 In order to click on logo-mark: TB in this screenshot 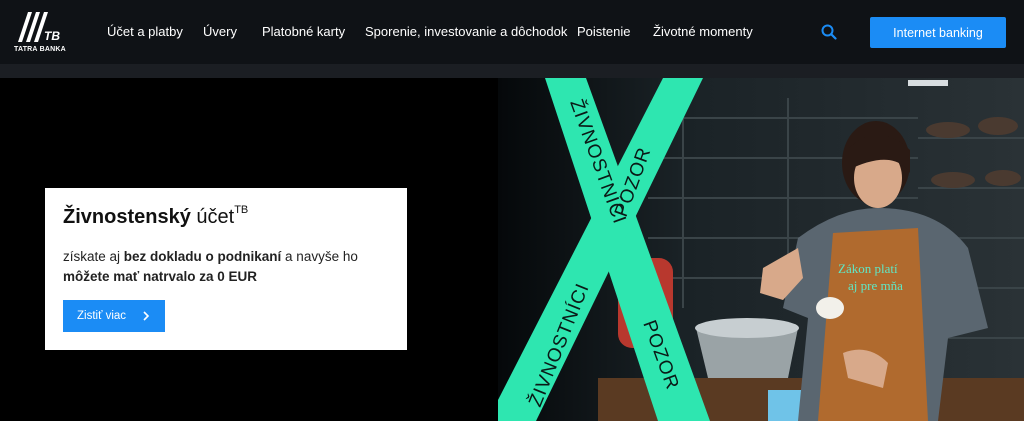, I will do `click(39, 27)`.